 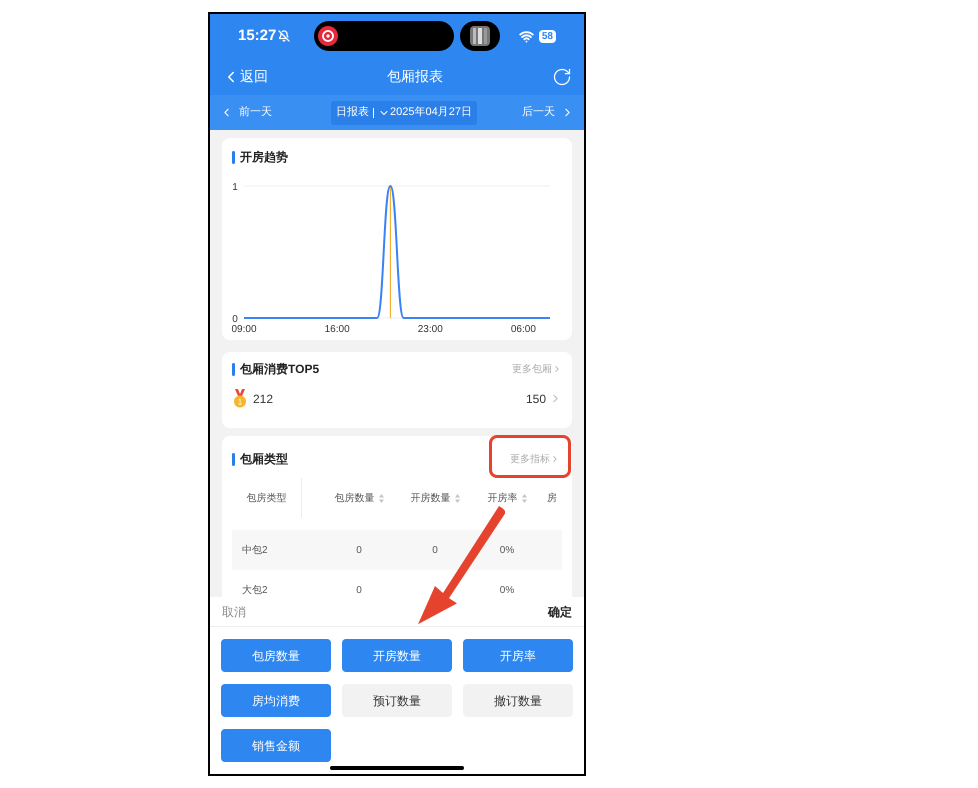 I want to click on cancel-button: 取消, so click(x=234, y=611).